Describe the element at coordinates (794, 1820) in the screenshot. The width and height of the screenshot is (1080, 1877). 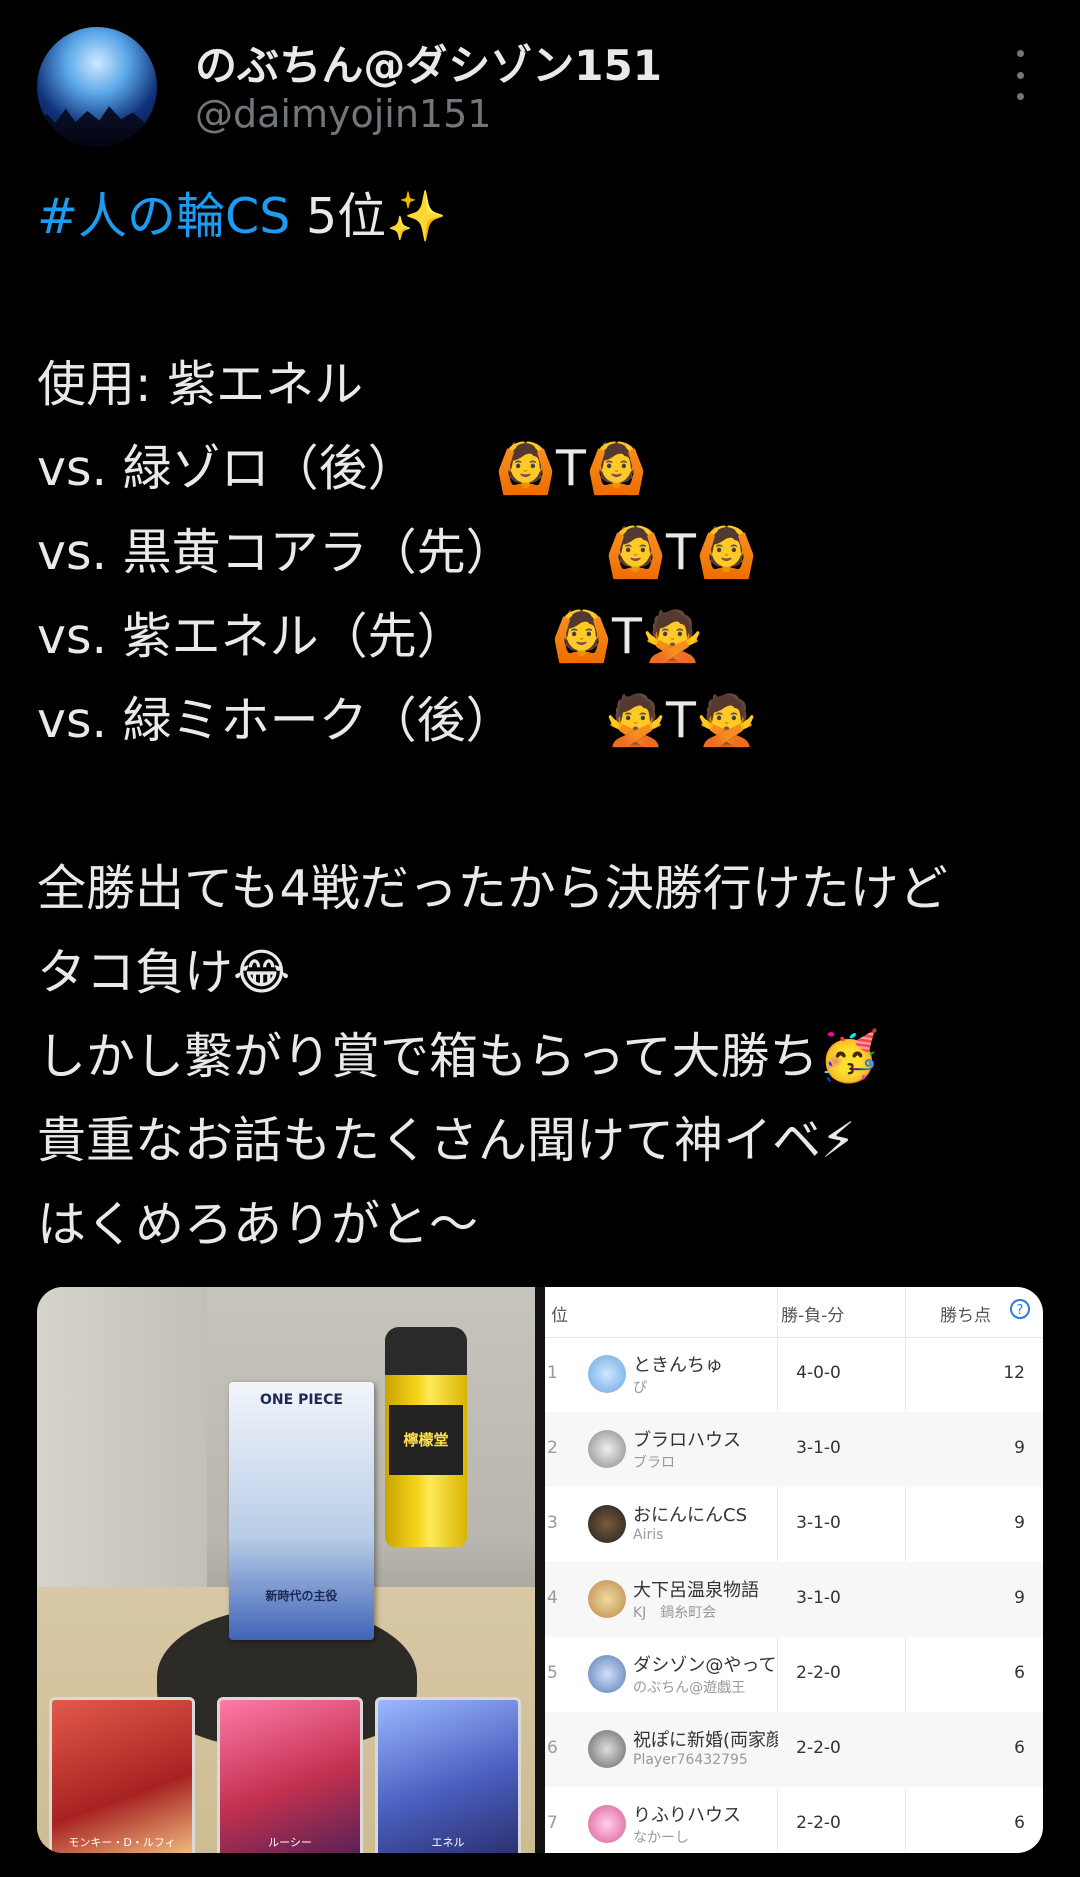
I see `standings-row: 7 りふりハウス なかーし 2-2-0 6` at that location.